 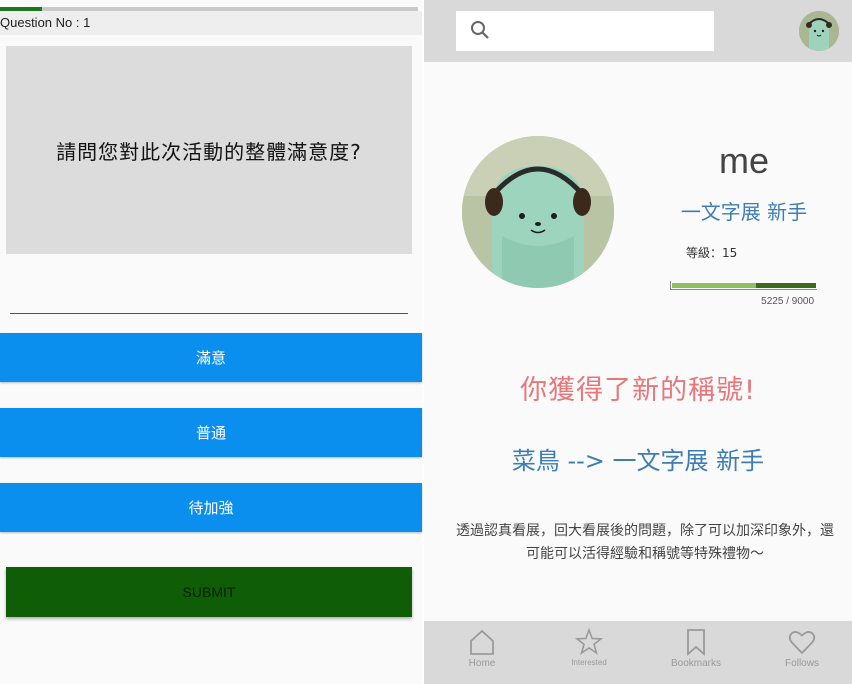 I want to click on nav-bookmarks: Bookmarks, so click(x=696, y=653).